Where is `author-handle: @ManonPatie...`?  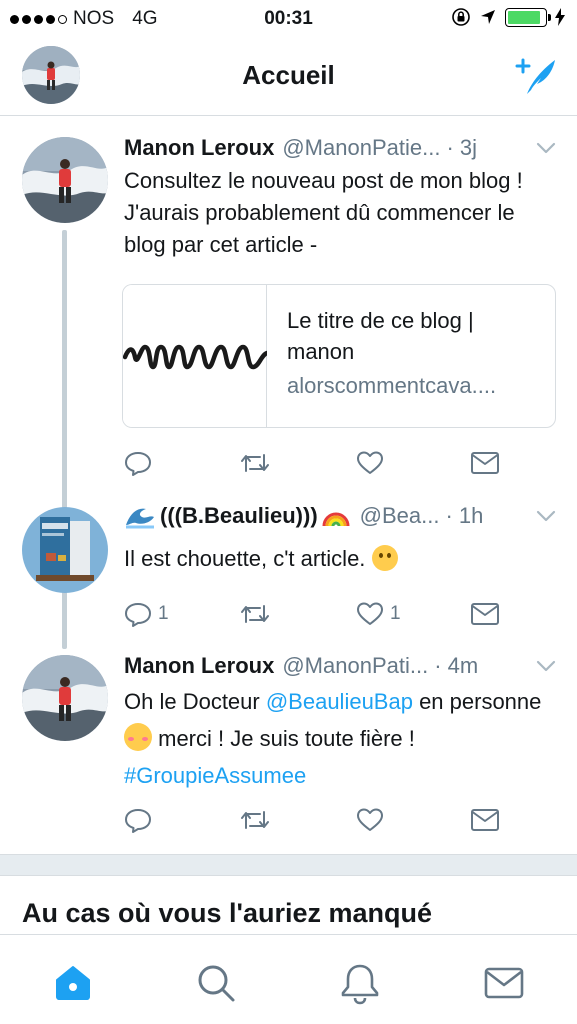
author-handle: @ManonPatie... is located at coordinates (361, 148).